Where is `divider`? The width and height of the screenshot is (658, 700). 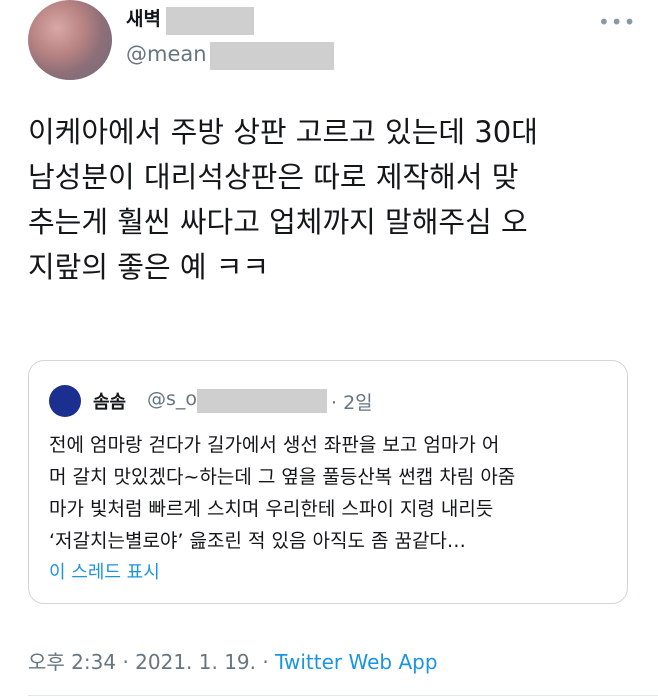 divider is located at coordinates (343, 695).